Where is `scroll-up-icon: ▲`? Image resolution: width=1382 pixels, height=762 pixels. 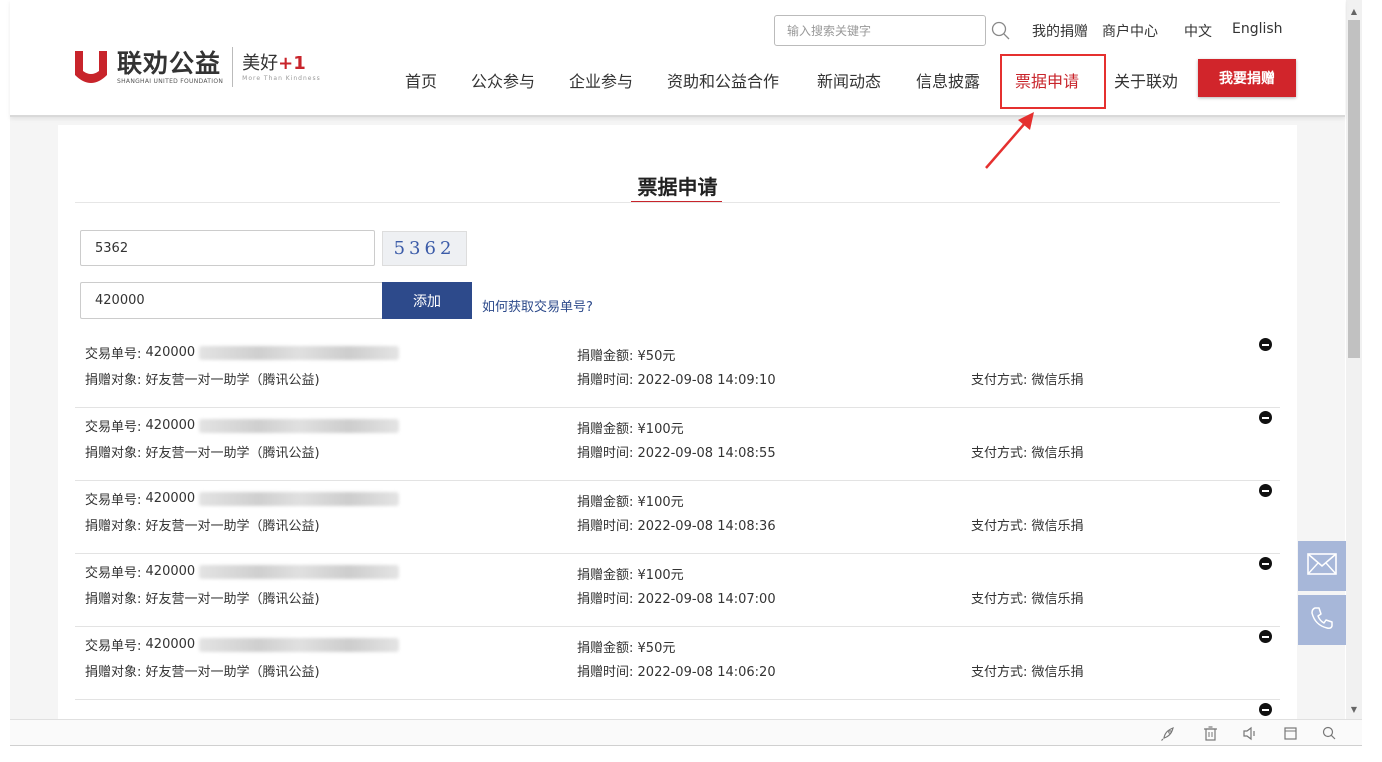
scroll-up-icon: ▲ is located at coordinates (1354, 12).